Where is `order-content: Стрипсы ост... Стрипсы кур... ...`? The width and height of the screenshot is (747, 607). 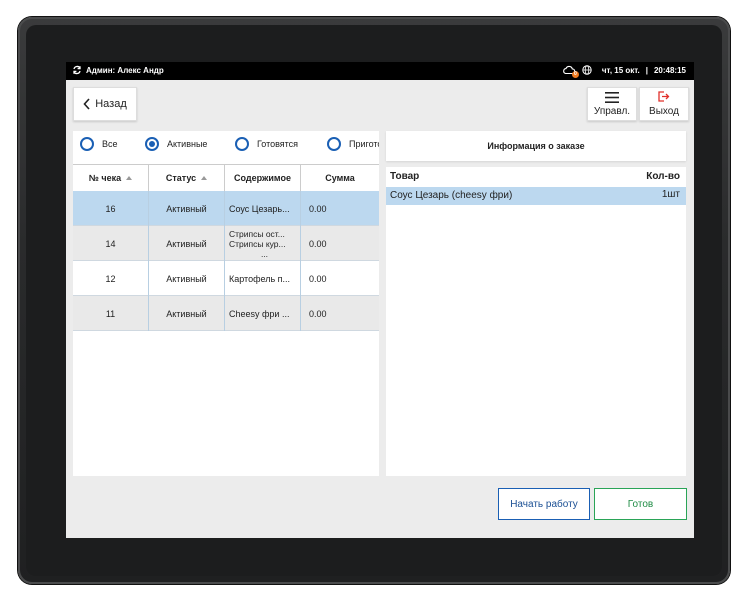
order-content: Стрипсы ост... Стрипсы кур... ... is located at coordinates (263, 243).